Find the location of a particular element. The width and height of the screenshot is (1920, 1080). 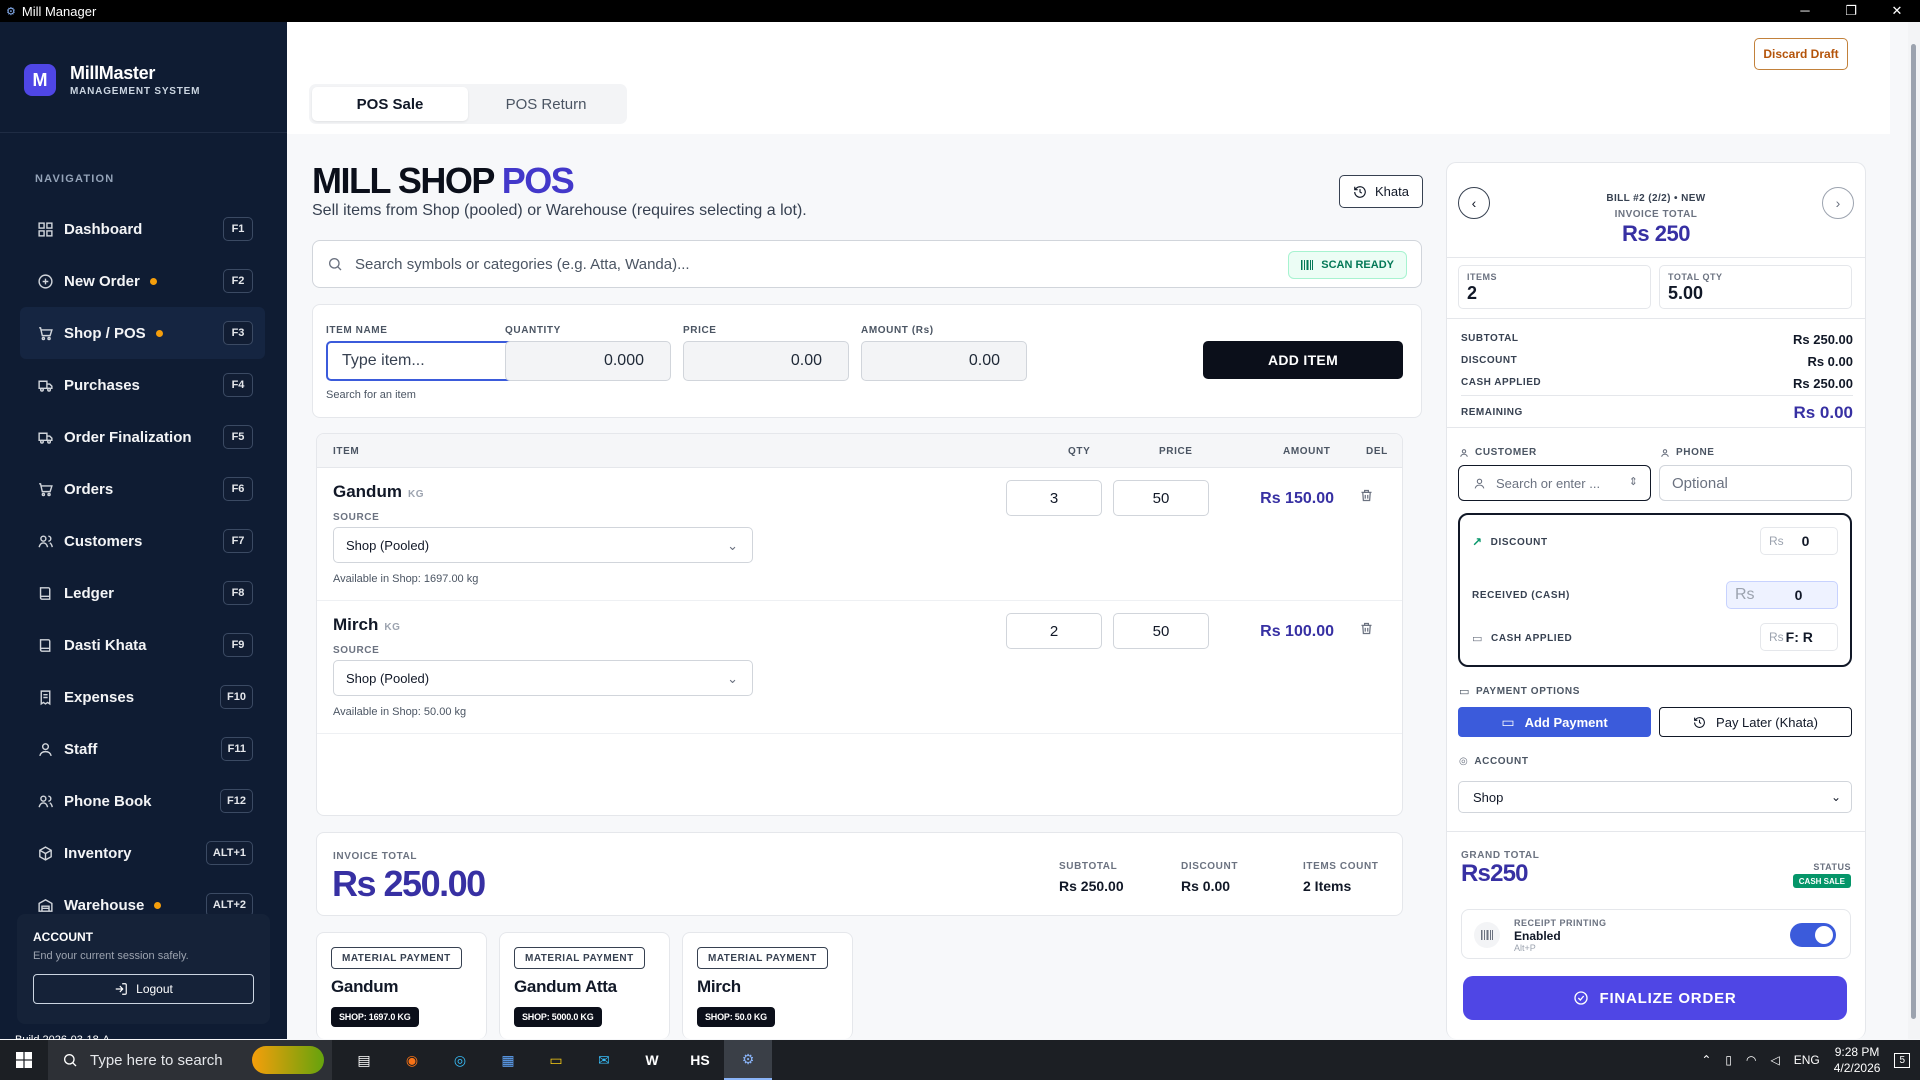

discount-currency: Rs is located at coordinates (1776, 541).